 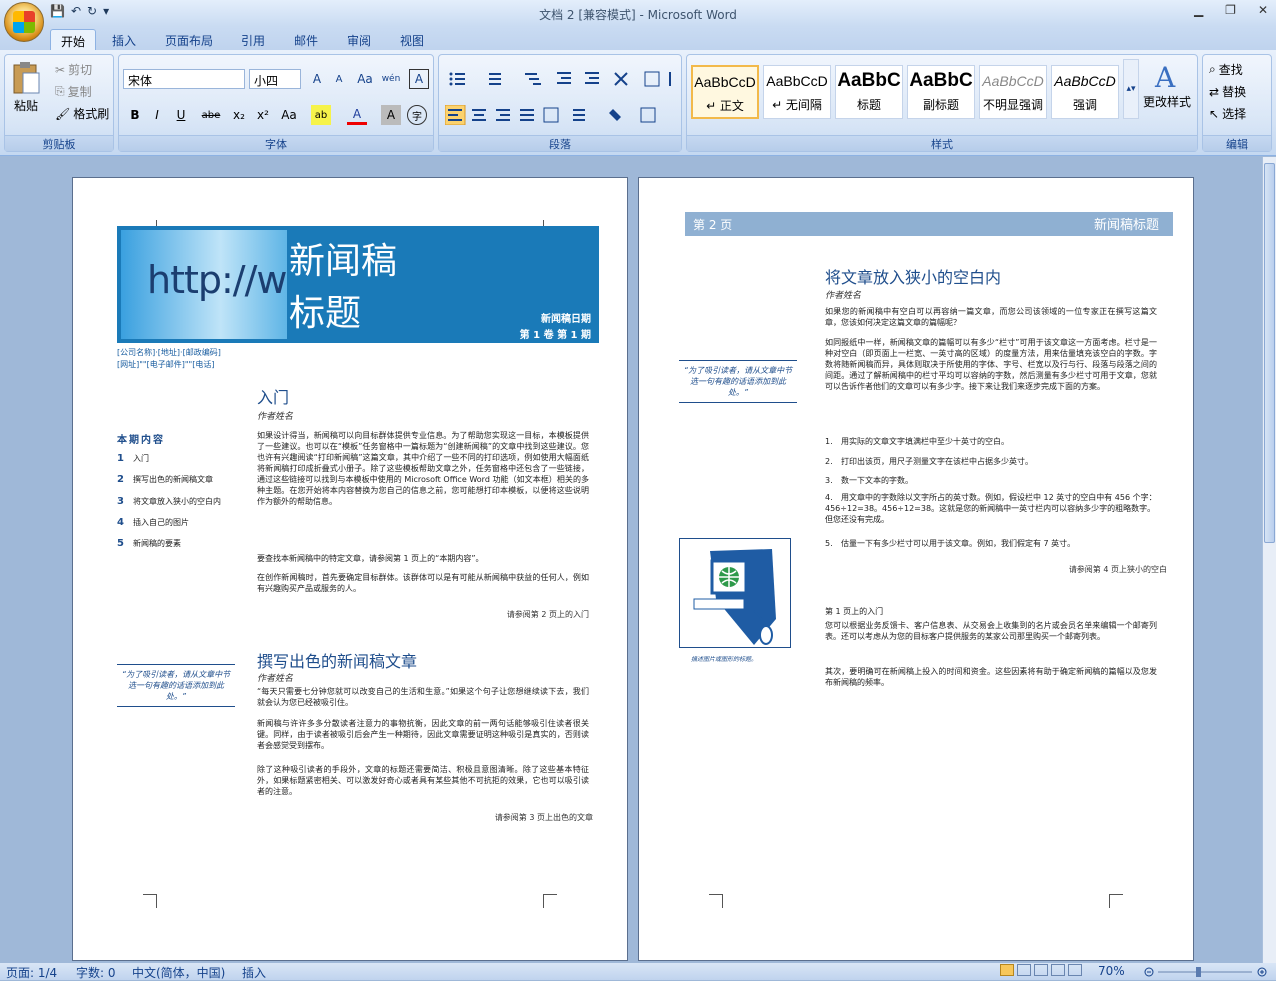 I want to click on tab-review: 审阅, so click(x=359, y=39).